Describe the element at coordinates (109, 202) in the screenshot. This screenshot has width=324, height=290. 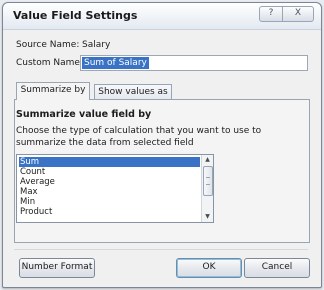
I see `list-item-min: Min` at that location.